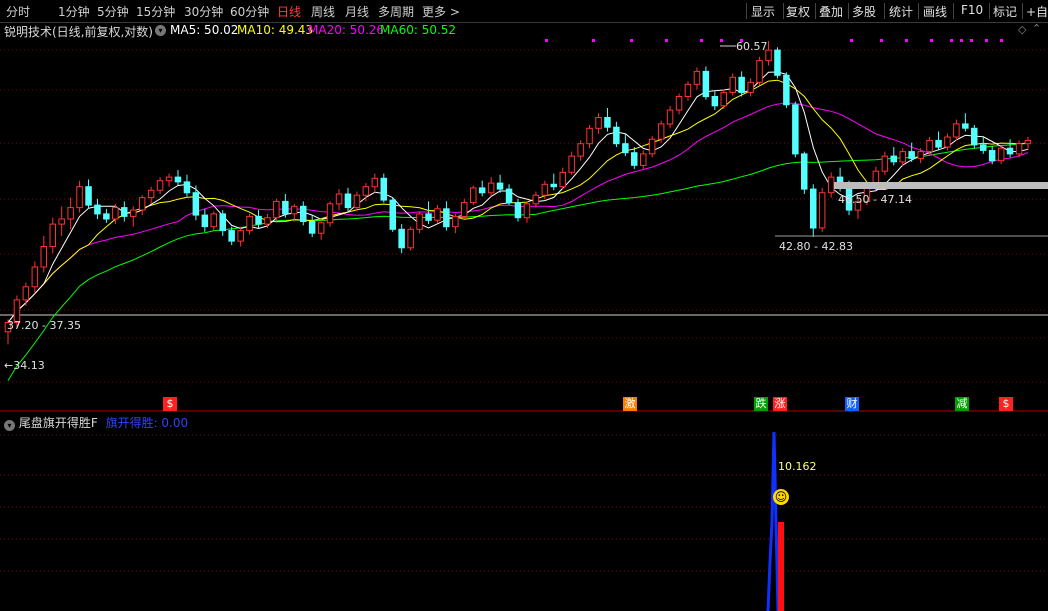  I want to click on draw-line-button: 画线, so click(935, 11).